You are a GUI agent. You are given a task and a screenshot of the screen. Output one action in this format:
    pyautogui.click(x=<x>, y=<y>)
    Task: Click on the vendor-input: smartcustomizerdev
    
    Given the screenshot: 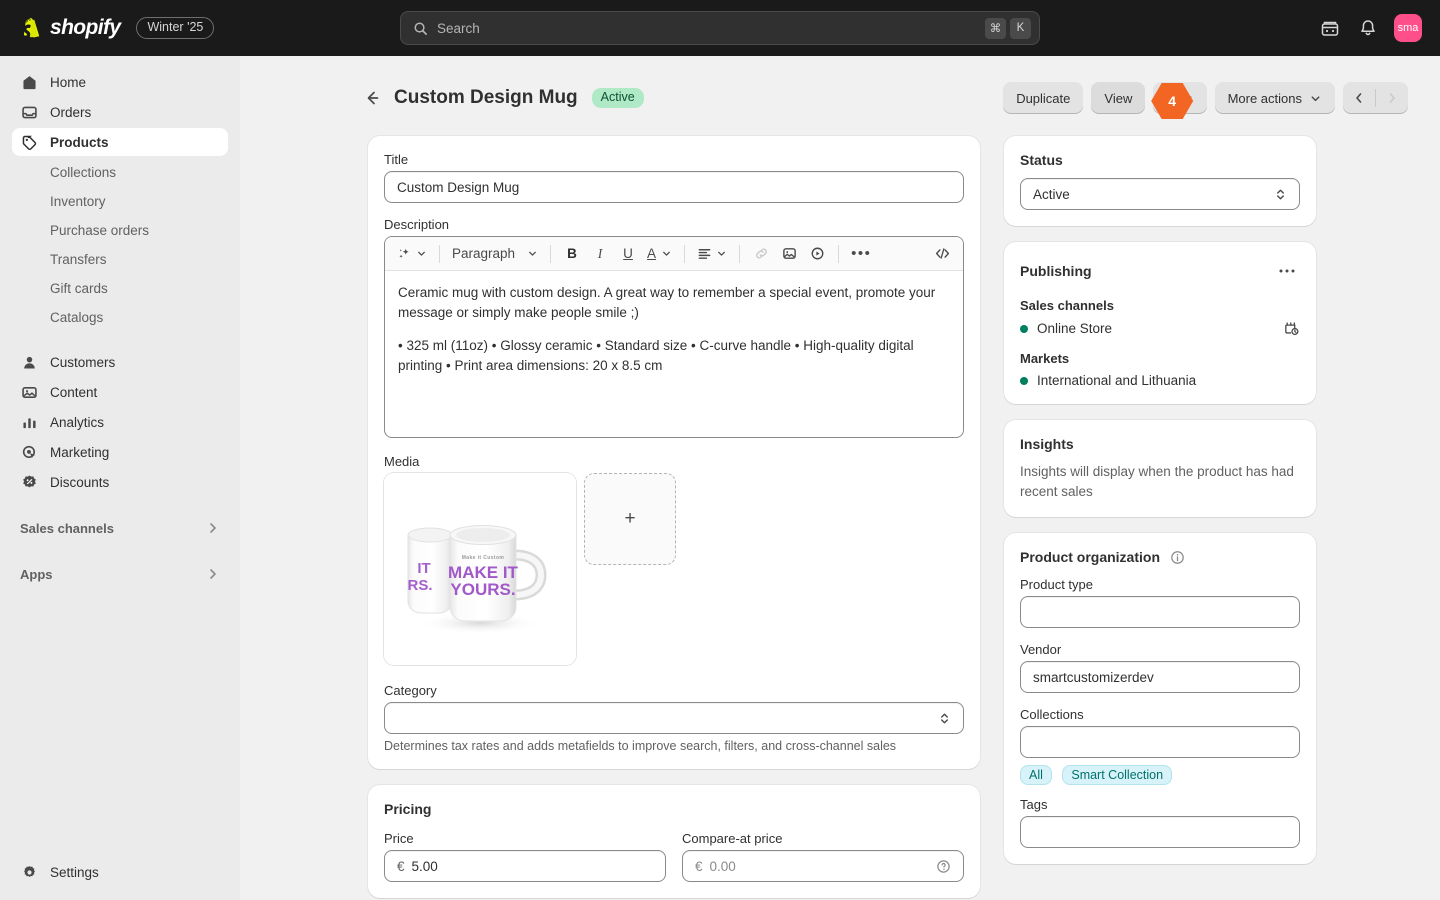 What is the action you would take?
    pyautogui.click(x=1160, y=677)
    